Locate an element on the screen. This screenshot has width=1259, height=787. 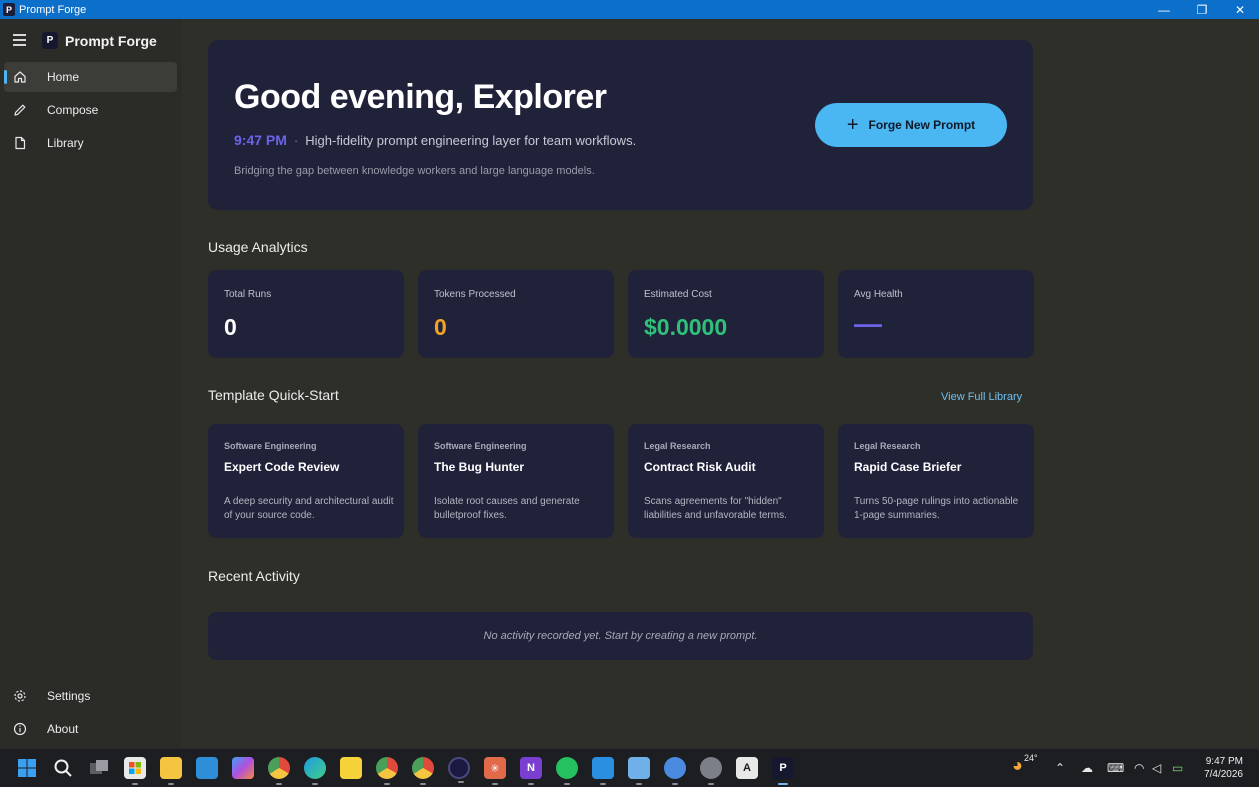
sync-icon is located at coordinates (675, 771).